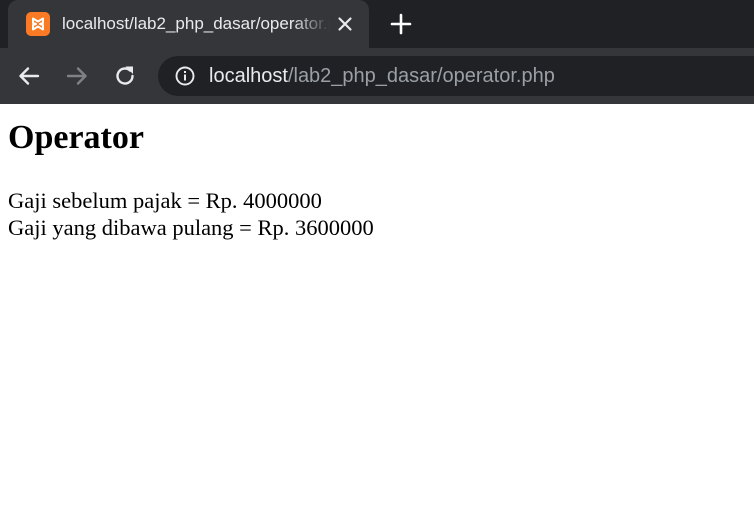 This screenshot has width=754, height=532. Describe the element at coordinates (196, 23) in the screenshot. I see `tab-title: localhost/lab2_php_dasar/operator.php` at that location.